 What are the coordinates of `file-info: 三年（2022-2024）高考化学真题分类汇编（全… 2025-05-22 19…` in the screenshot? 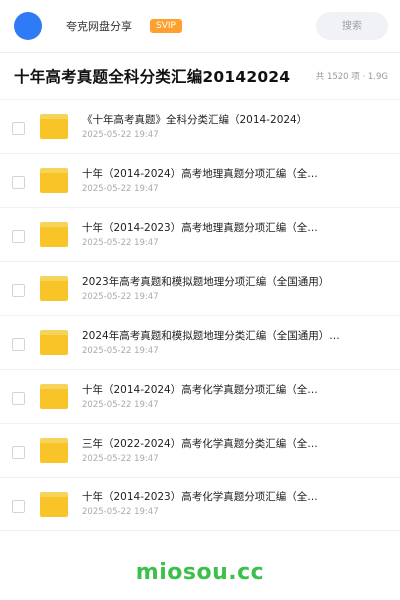 It's located at (235, 451).